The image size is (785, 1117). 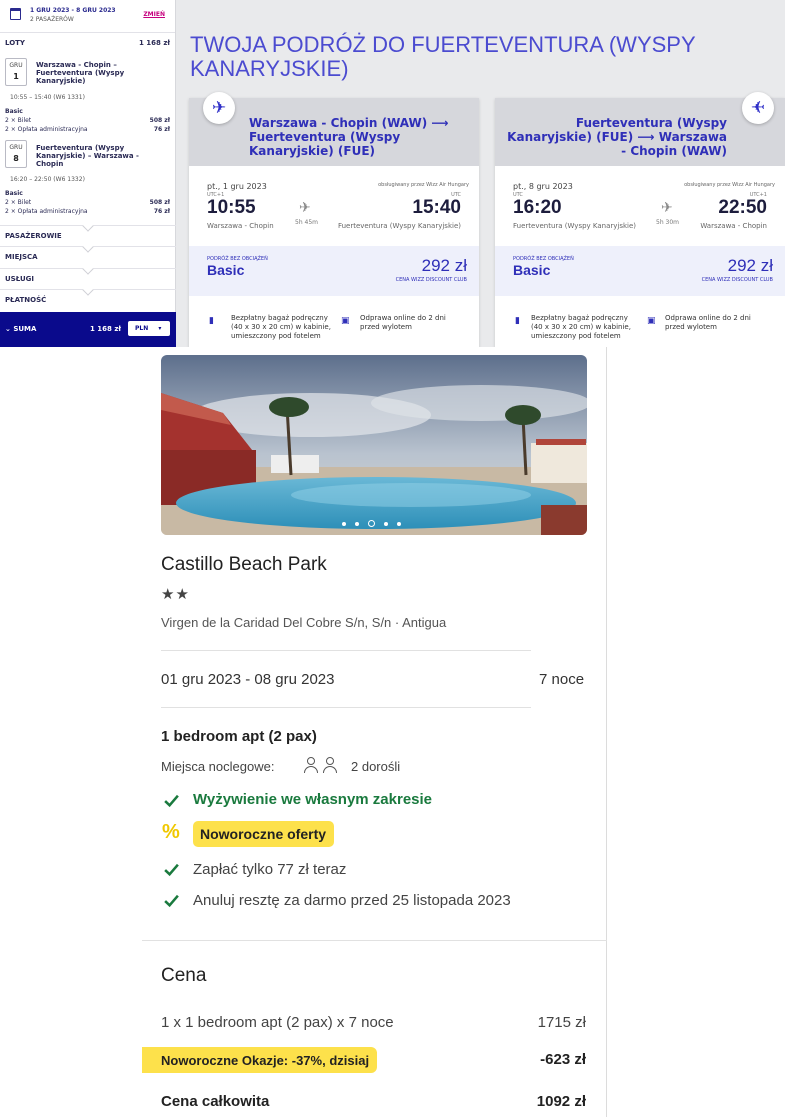 I want to click on flights-label: LOTY, so click(x=15, y=43).